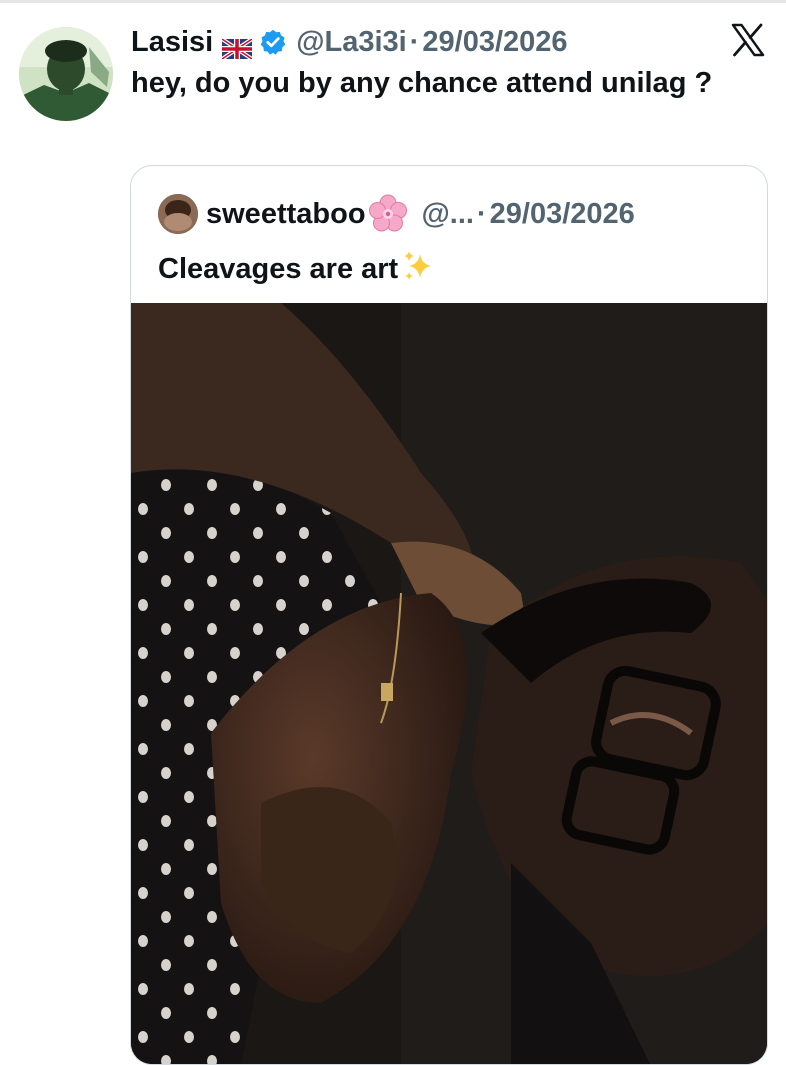 The image size is (786, 1065). I want to click on avatar, so click(66, 74).